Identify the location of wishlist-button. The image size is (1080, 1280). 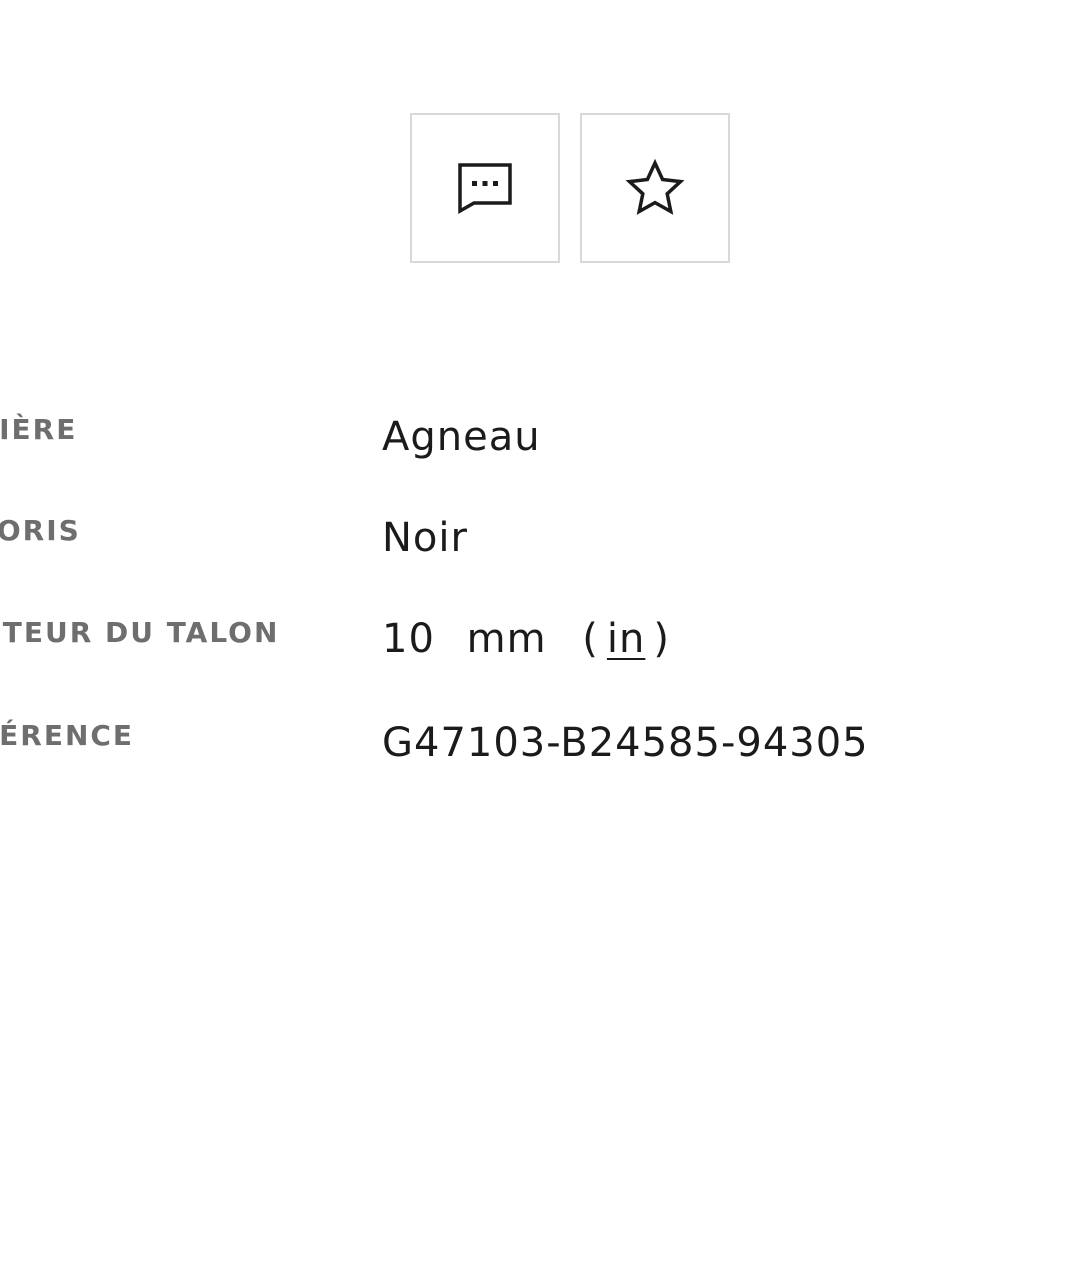
(655, 188).